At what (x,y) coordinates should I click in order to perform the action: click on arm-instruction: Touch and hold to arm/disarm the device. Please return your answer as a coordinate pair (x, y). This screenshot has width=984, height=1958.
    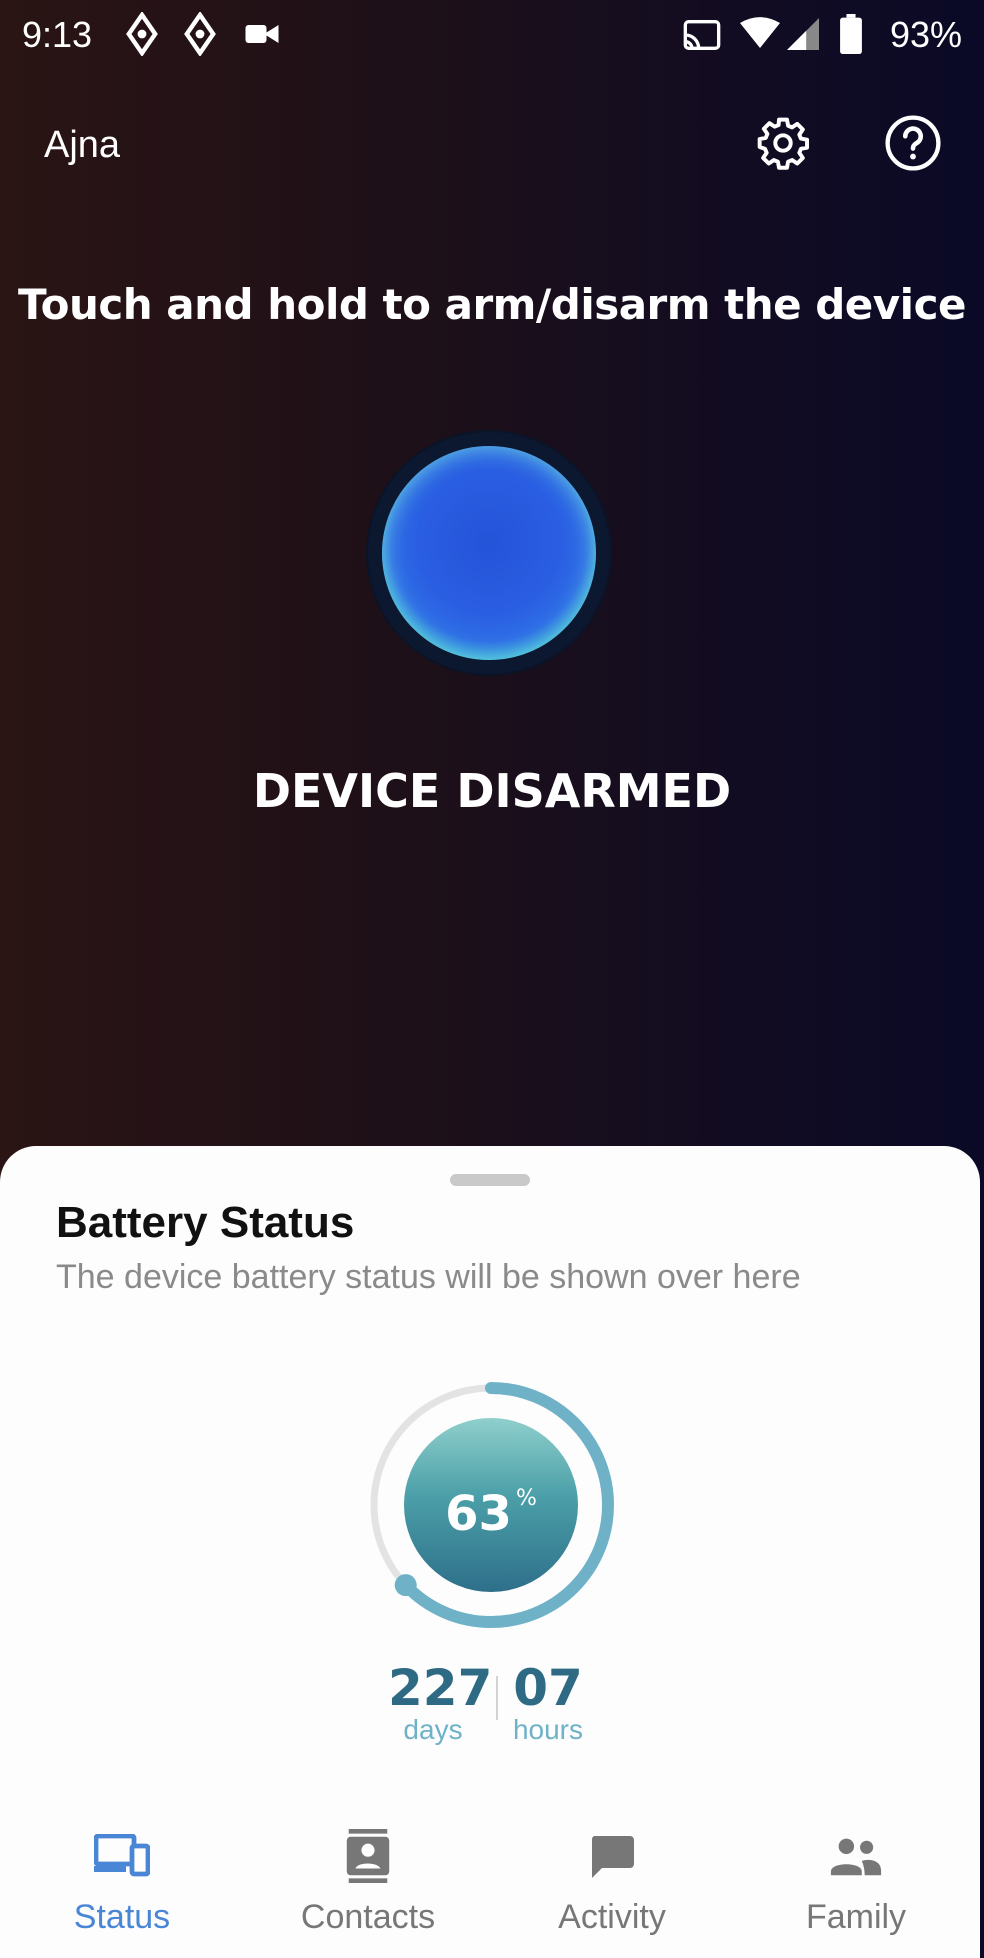
    Looking at the image, I should click on (492, 304).